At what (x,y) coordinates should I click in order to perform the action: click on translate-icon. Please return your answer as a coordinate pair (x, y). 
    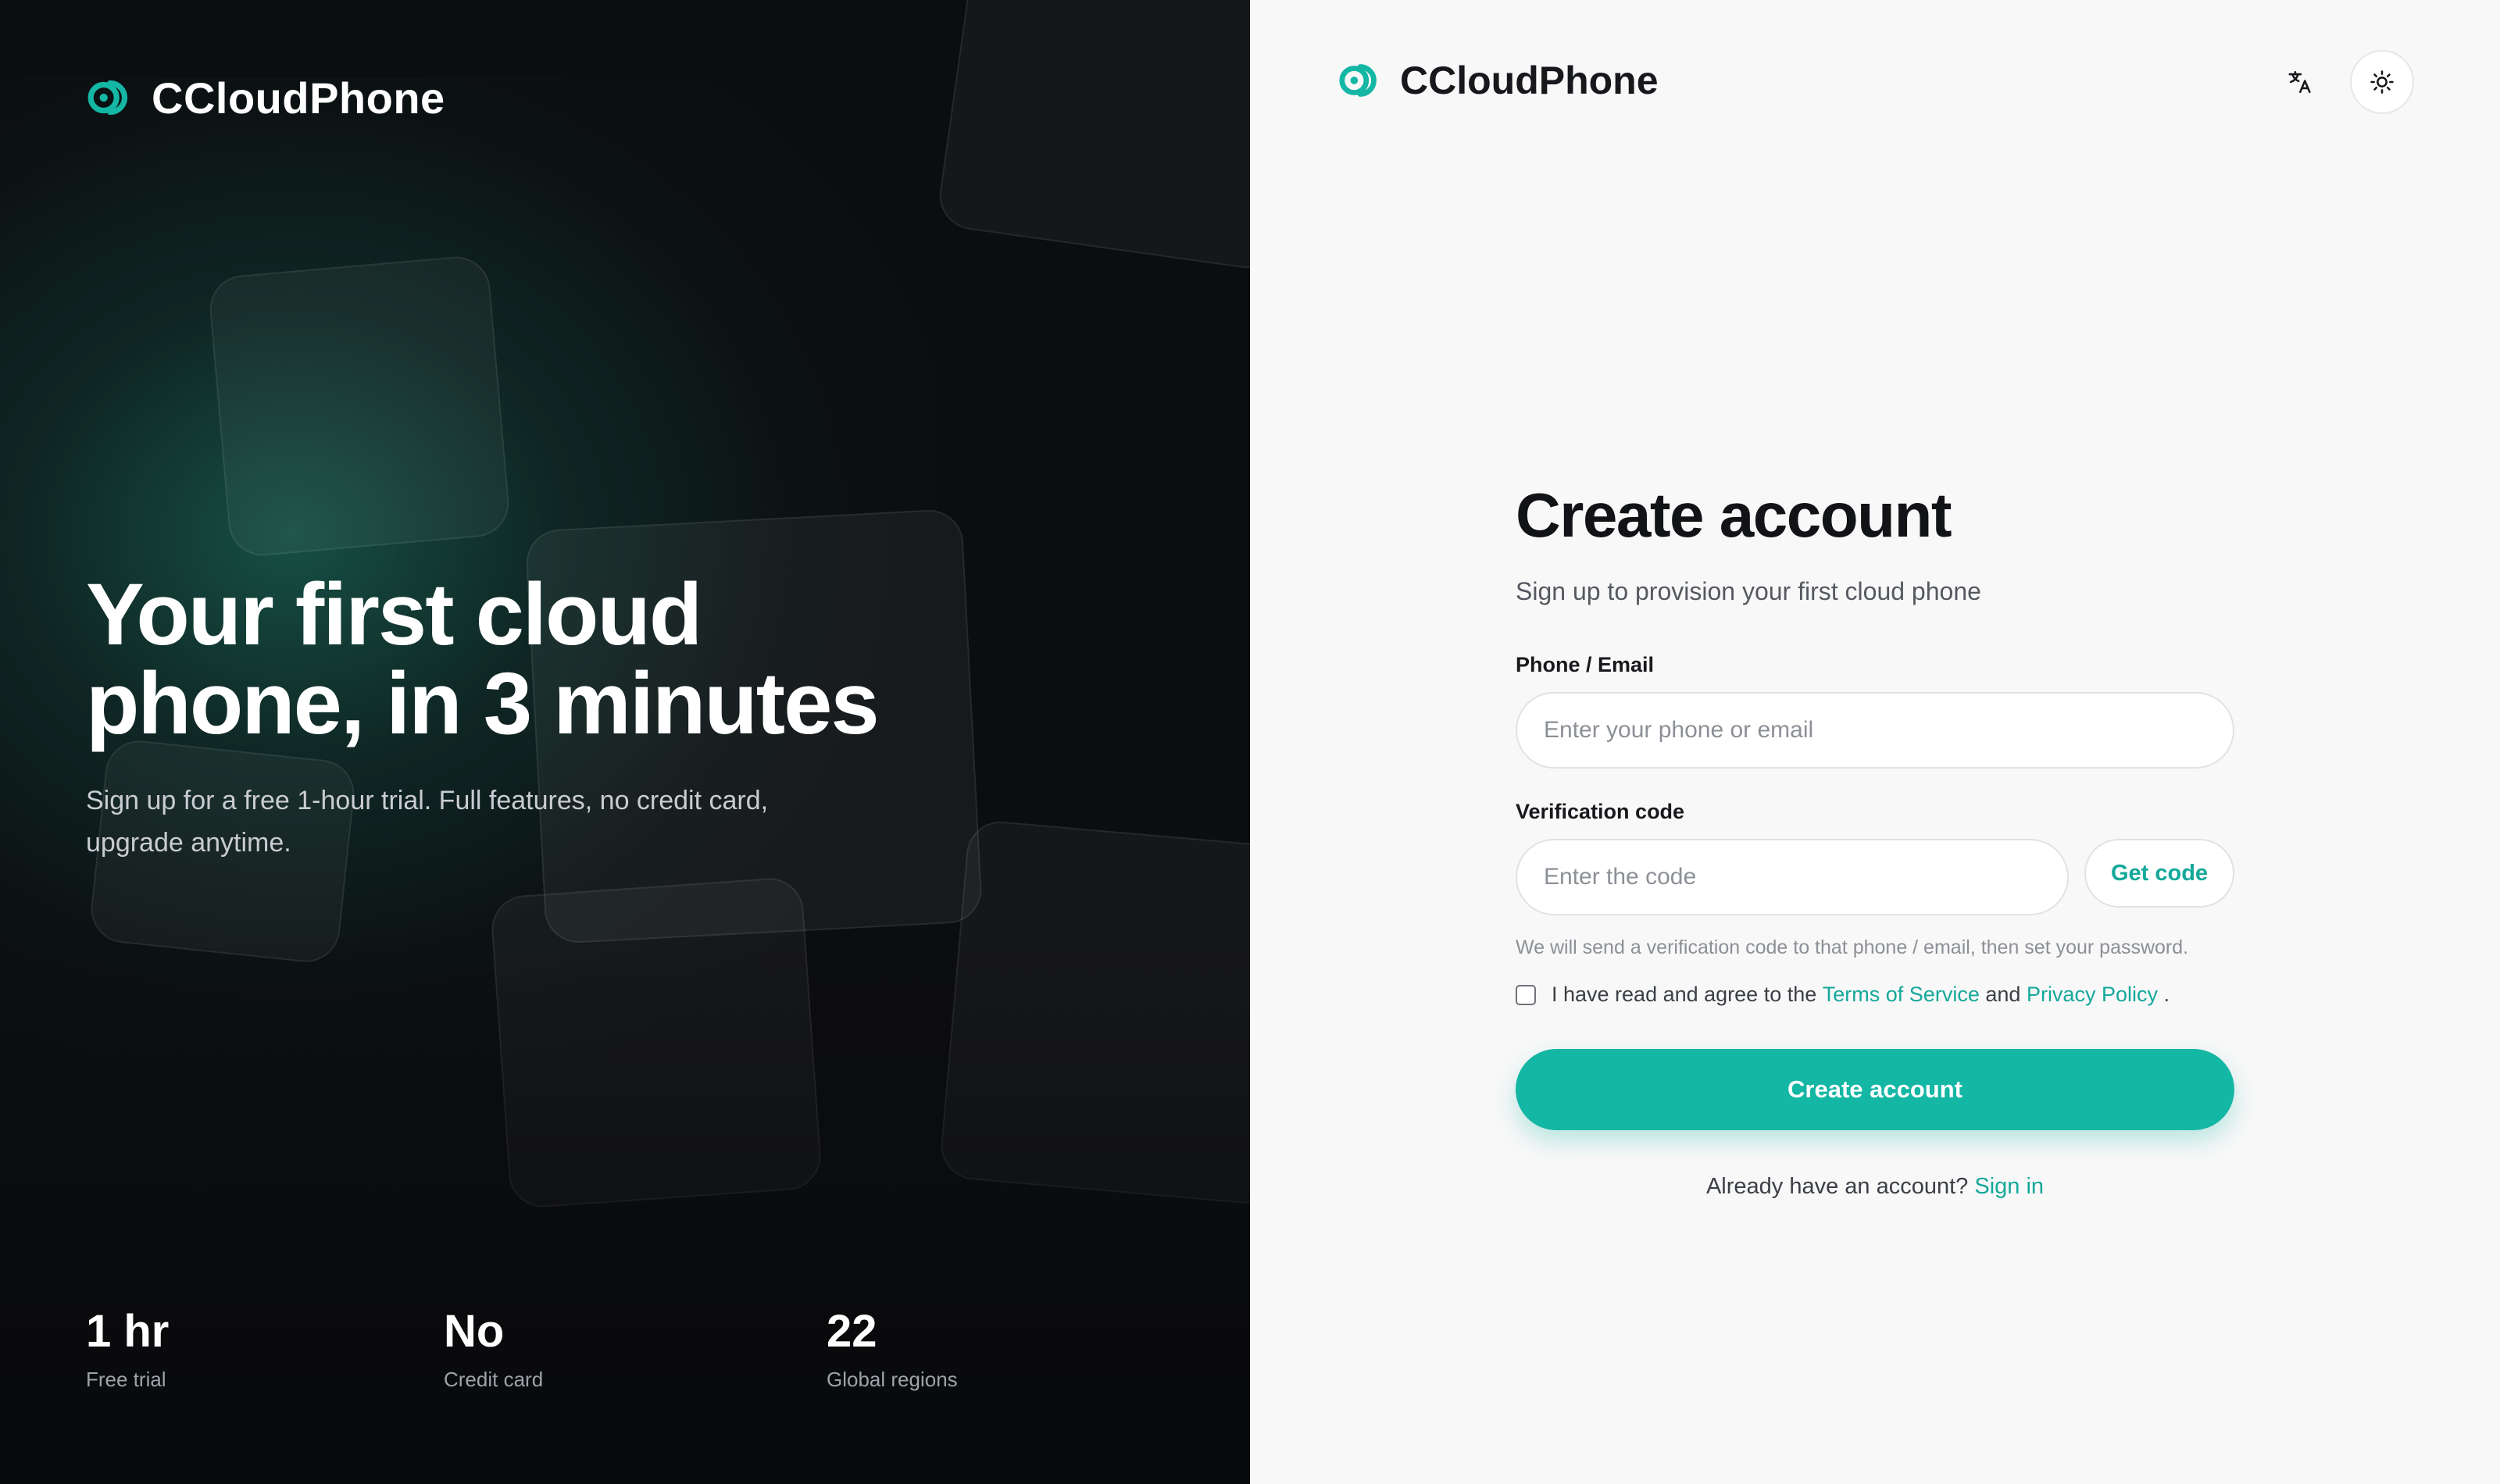
    Looking at the image, I should click on (2299, 82).